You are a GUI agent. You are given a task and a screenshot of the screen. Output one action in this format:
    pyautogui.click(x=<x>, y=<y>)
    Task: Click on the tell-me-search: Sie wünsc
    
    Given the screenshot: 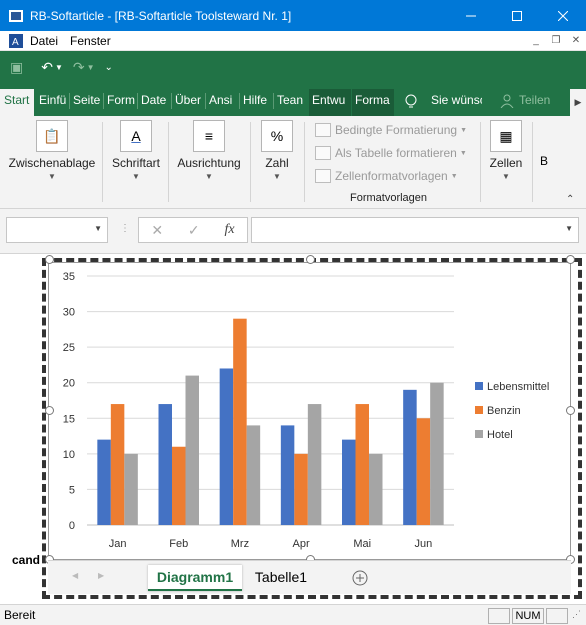 What is the action you would take?
    pyautogui.click(x=455, y=102)
    